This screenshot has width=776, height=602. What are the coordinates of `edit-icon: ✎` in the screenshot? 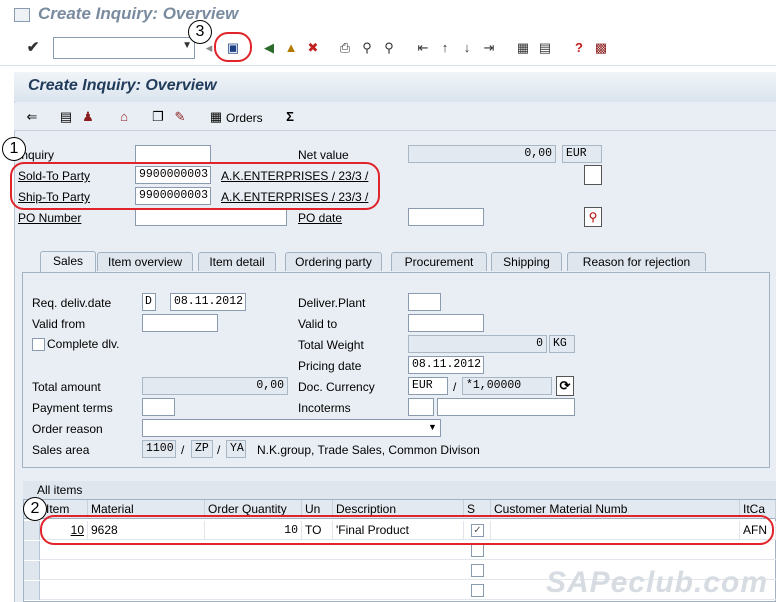 It's located at (180, 117).